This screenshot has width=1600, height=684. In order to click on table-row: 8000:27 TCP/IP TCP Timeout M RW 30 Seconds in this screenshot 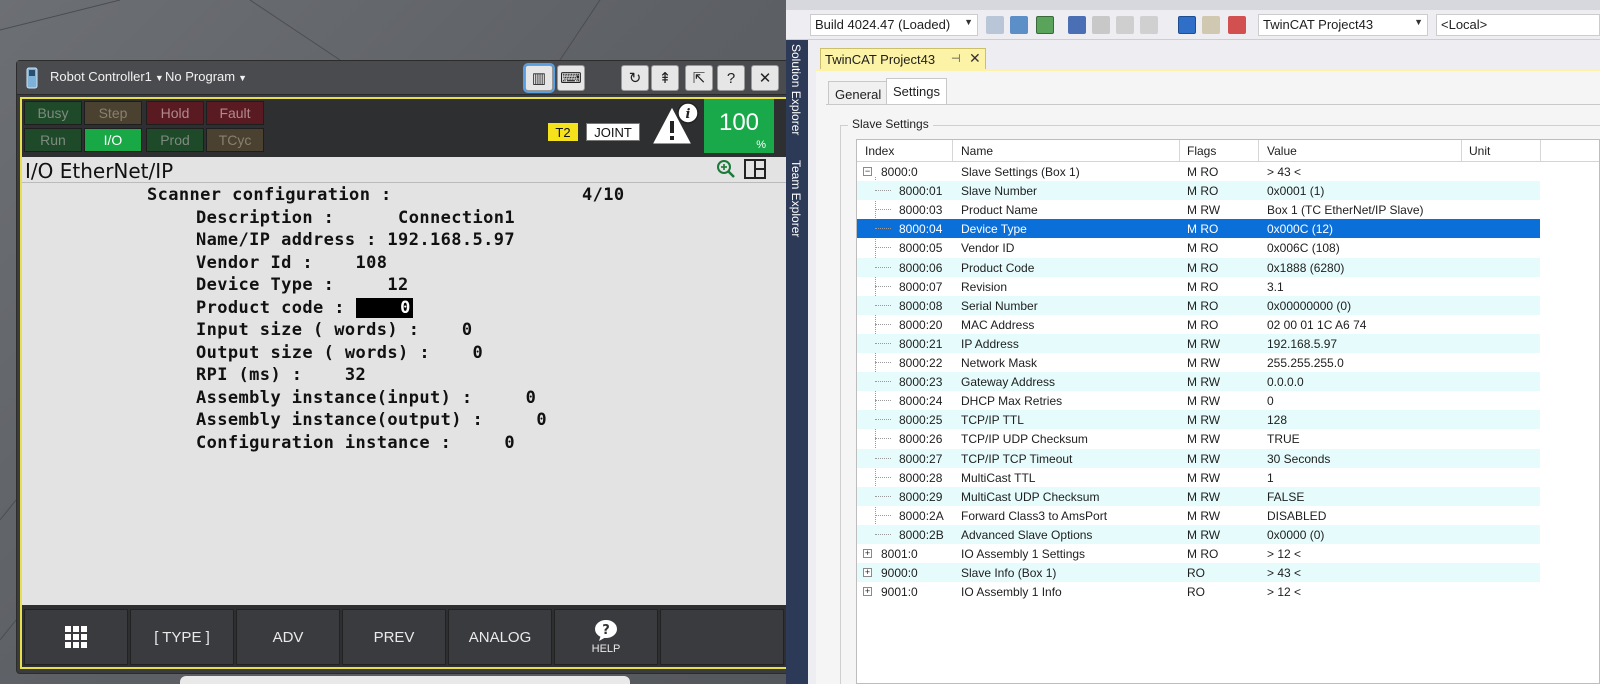, I will do `click(1198, 458)`.